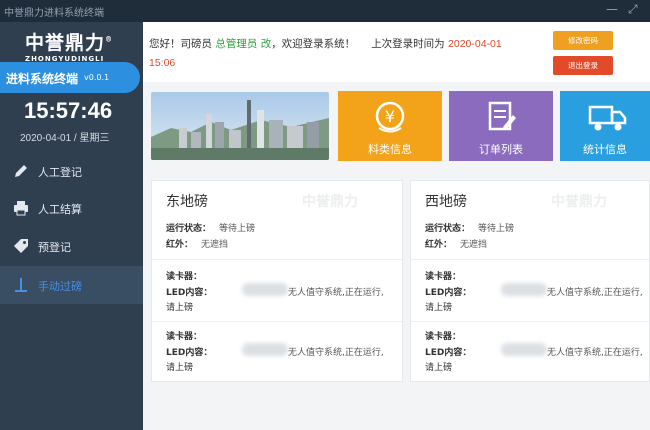 This screenshot has height=430, width=650. I want to click on greeting: 您好！司磅员 总管理员 改，欢迎登录系统！ 上次登录时间为 2020-04-01, so click(325, 44).